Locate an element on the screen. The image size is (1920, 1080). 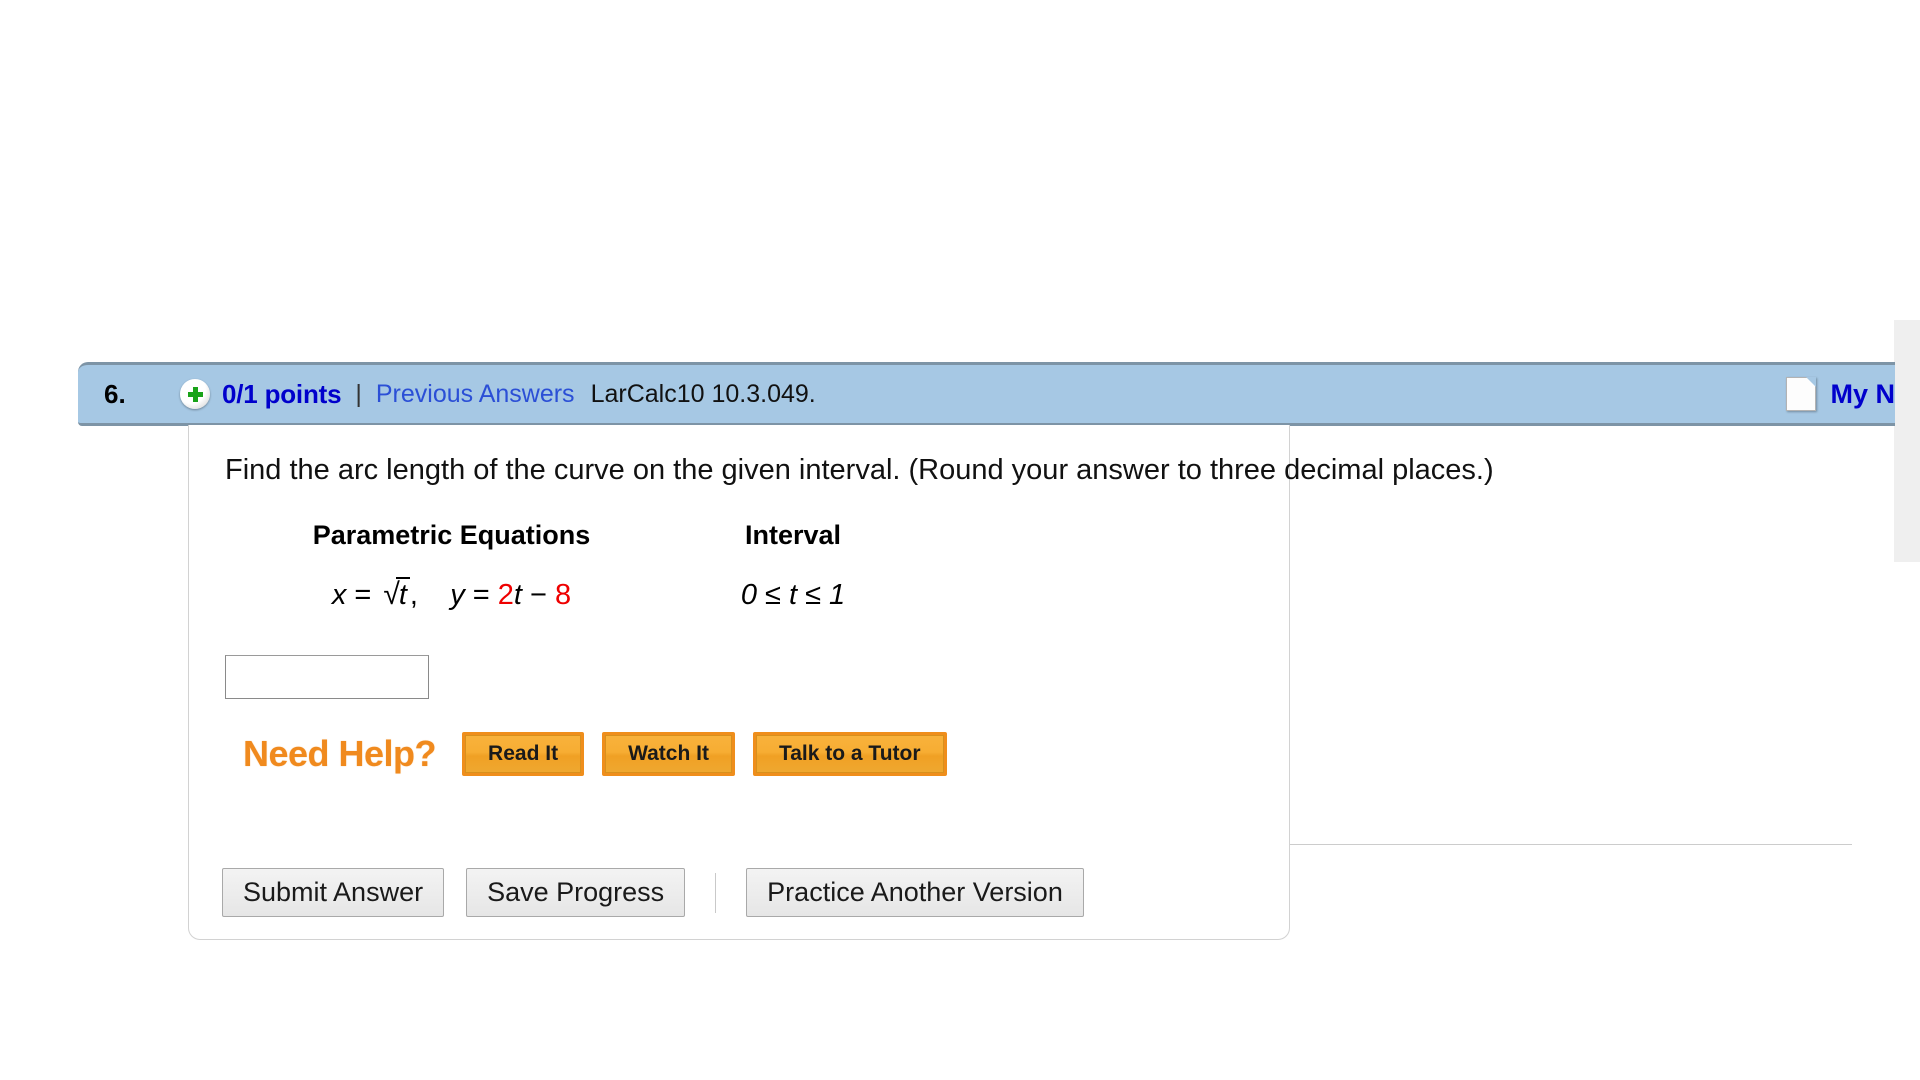
y-variable: y is located at coordinates (457, 595).